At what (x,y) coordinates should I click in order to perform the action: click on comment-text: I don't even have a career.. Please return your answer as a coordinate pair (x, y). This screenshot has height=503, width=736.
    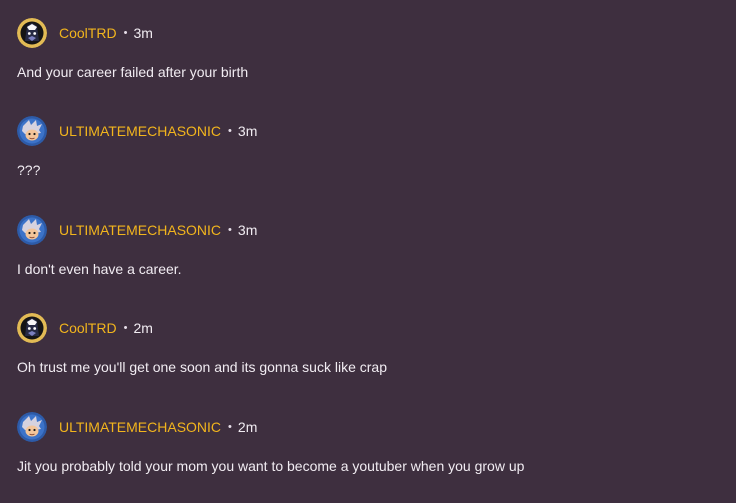
    Looking at the image, I should click on (99, 269).